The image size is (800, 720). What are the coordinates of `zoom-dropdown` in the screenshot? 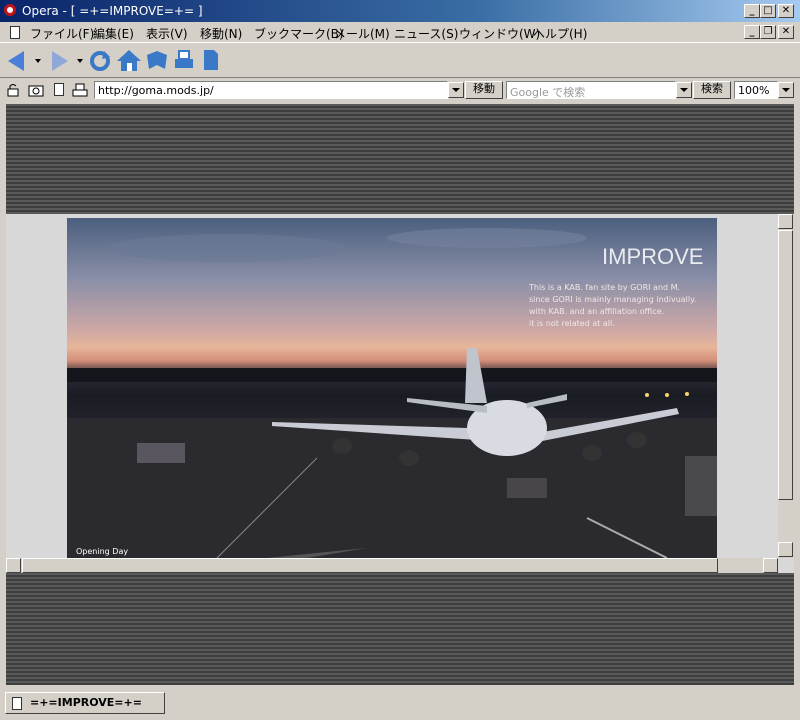 It's located at (786, 90).